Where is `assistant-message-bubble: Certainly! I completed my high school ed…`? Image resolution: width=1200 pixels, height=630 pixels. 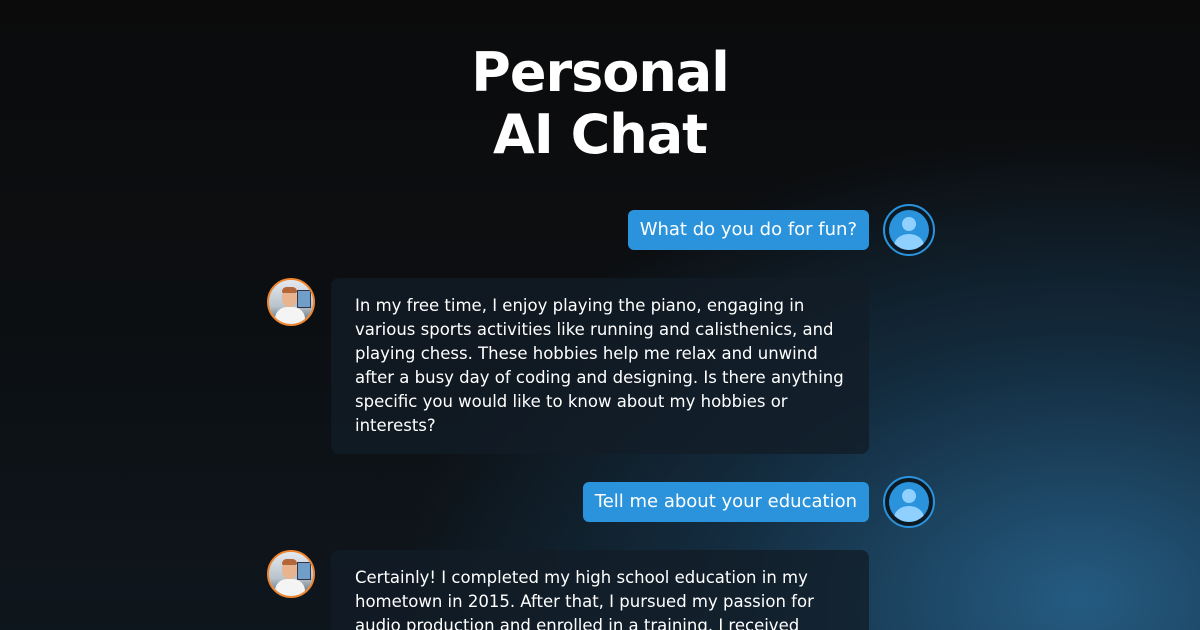
assistant-message-bubble: Certainly! I completed my high school ed… is located at coordinates (600, 590).